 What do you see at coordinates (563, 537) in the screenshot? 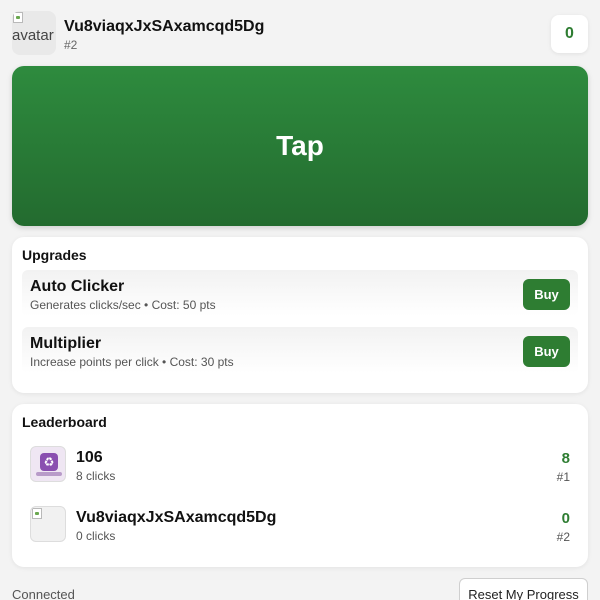
I see `leaderboard-rank: #2` at bounding box center [563, 537].